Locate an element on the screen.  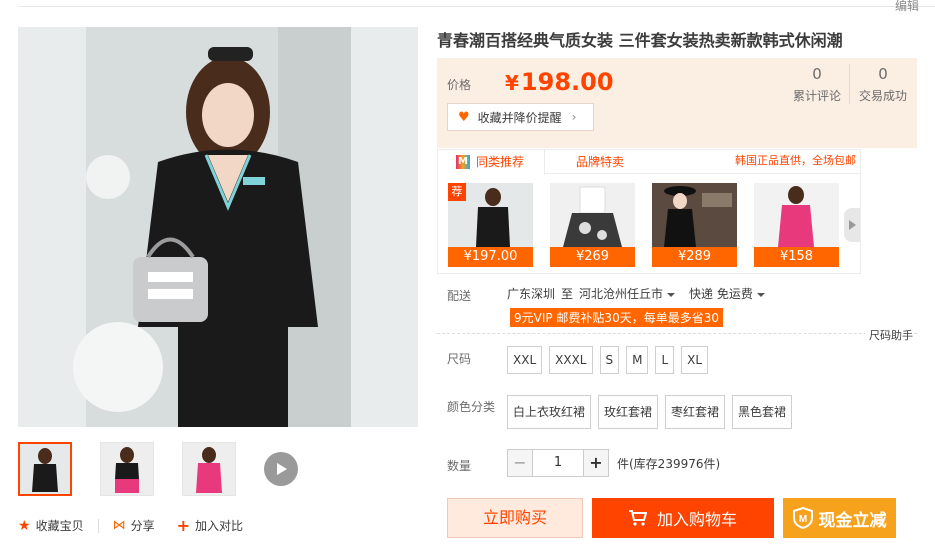
divider is located at coordinates (98, 525).